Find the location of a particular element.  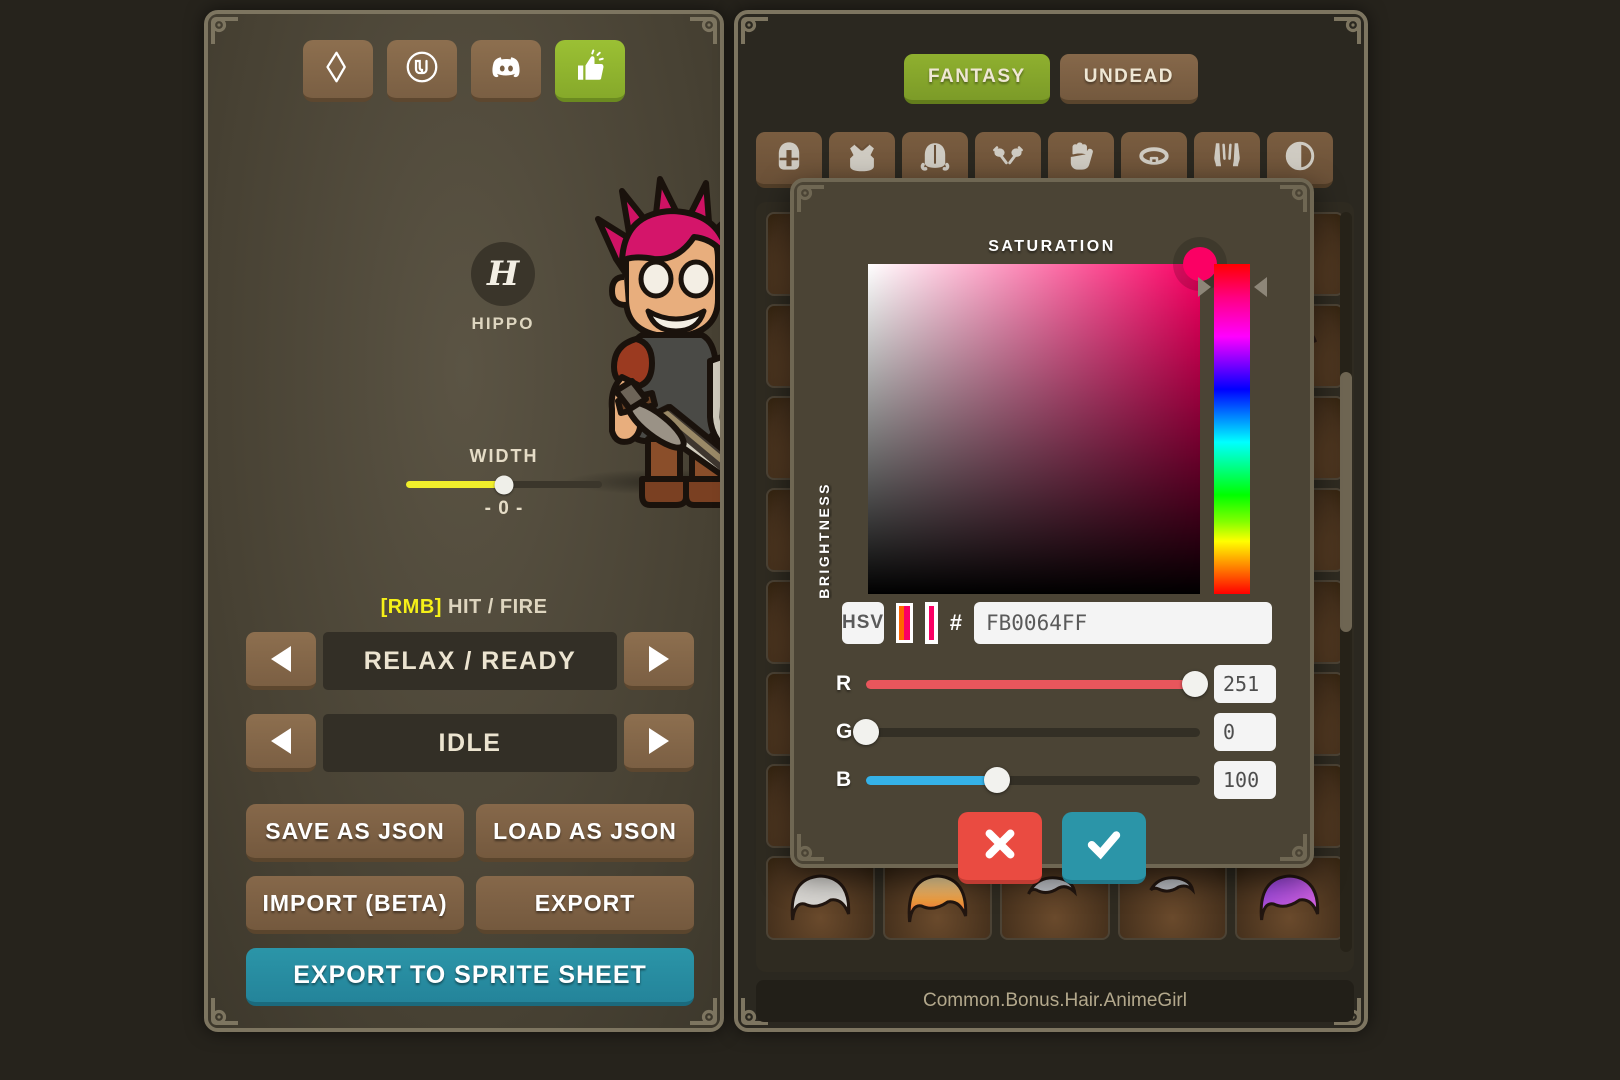

tab-undead: UNDEAD is located at coordinates (1129, 79).